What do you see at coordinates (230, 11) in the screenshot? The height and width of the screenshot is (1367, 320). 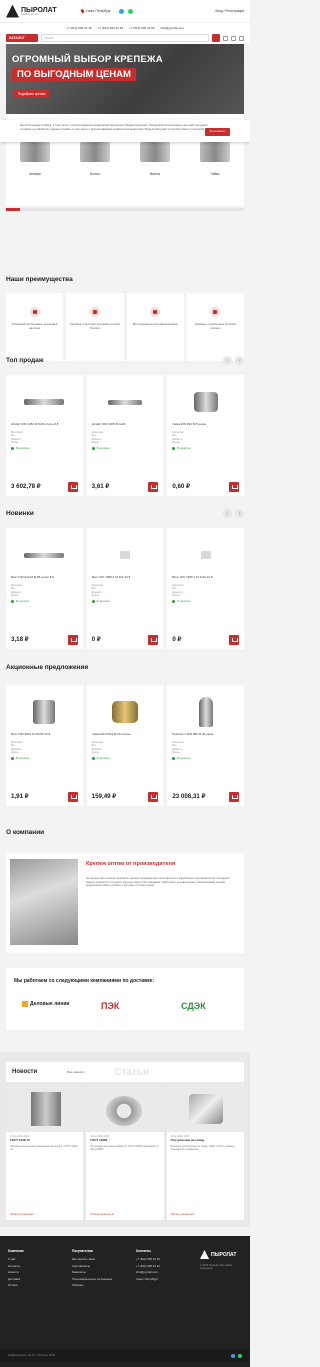 I see `account-link: Вход / Регистрация` at bounding box center [230, 11].